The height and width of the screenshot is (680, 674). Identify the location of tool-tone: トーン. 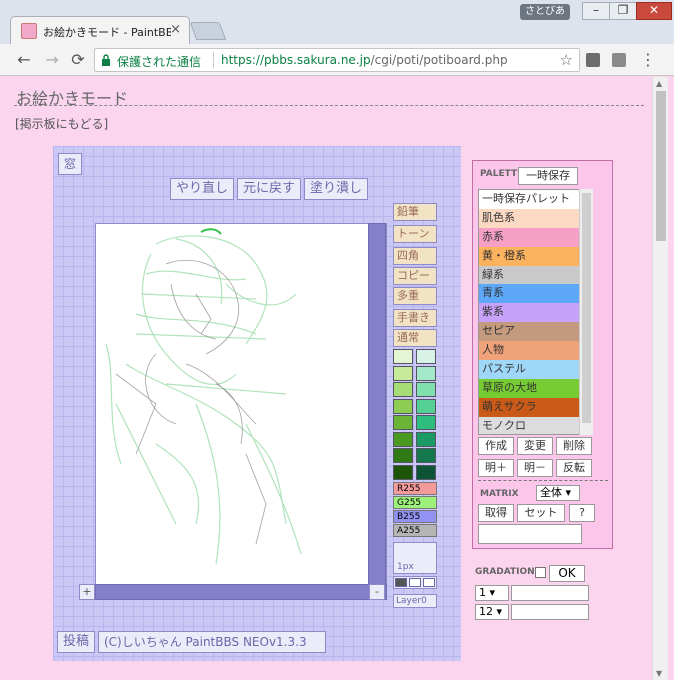
(415, 234).